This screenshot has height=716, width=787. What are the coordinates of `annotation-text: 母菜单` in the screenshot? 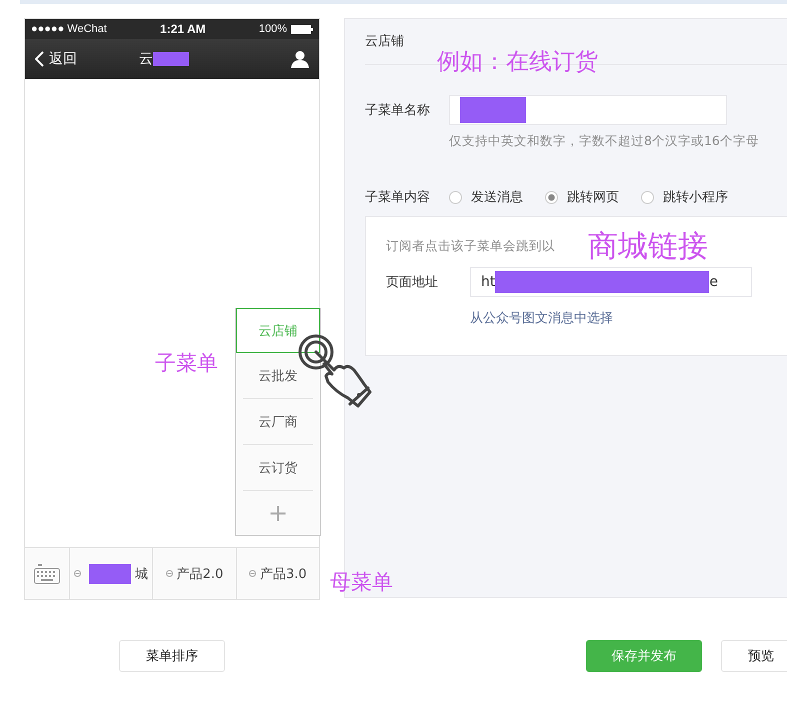 It's located at (361, 582).